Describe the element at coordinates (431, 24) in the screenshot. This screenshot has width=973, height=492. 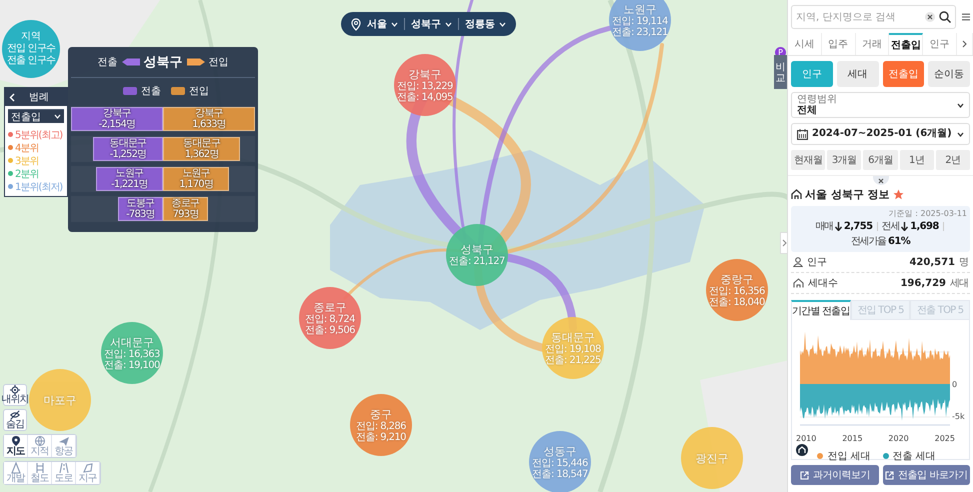
I see `location-dropdown: 성북구` at that location.